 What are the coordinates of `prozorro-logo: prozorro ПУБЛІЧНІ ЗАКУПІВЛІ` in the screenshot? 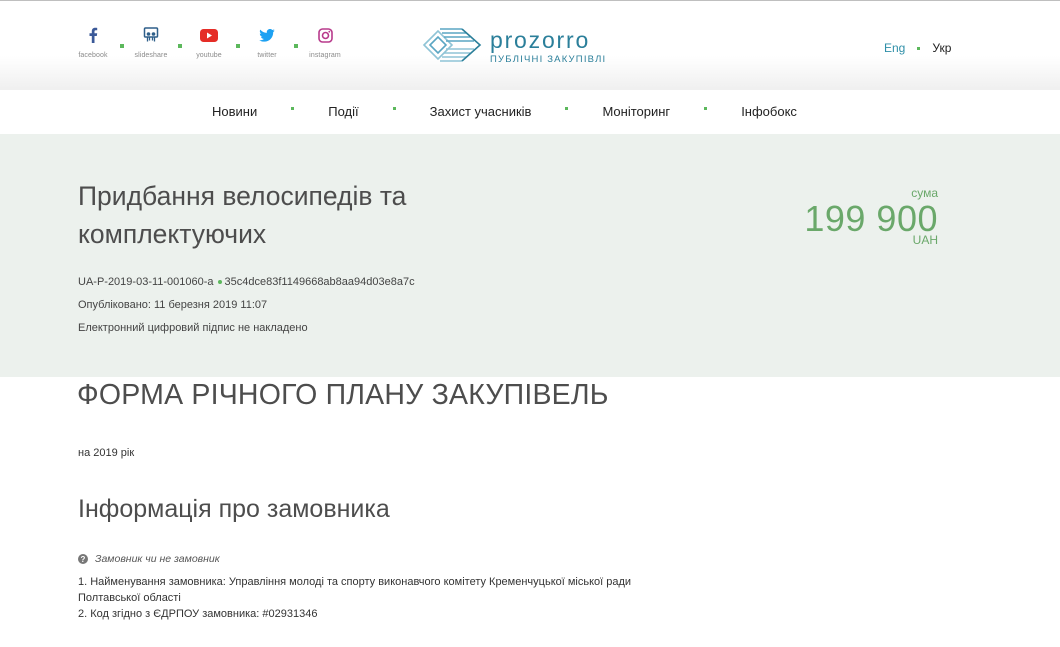 It's located at (514, 46).